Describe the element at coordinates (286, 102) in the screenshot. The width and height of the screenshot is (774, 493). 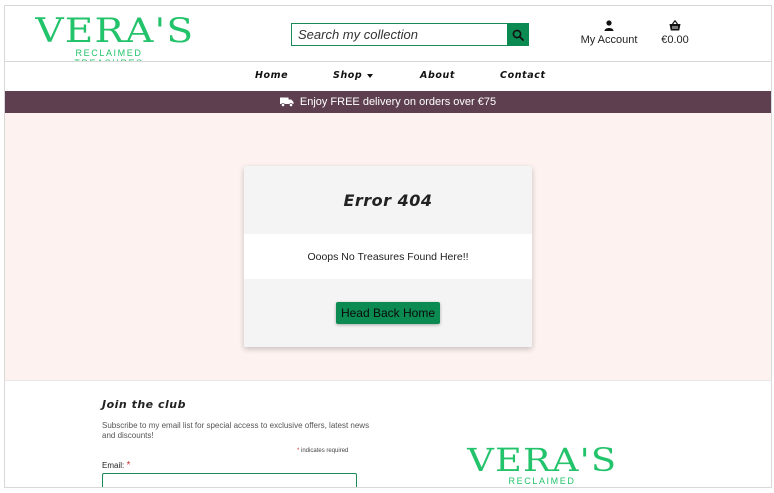
I see `truck-icon` at that location.